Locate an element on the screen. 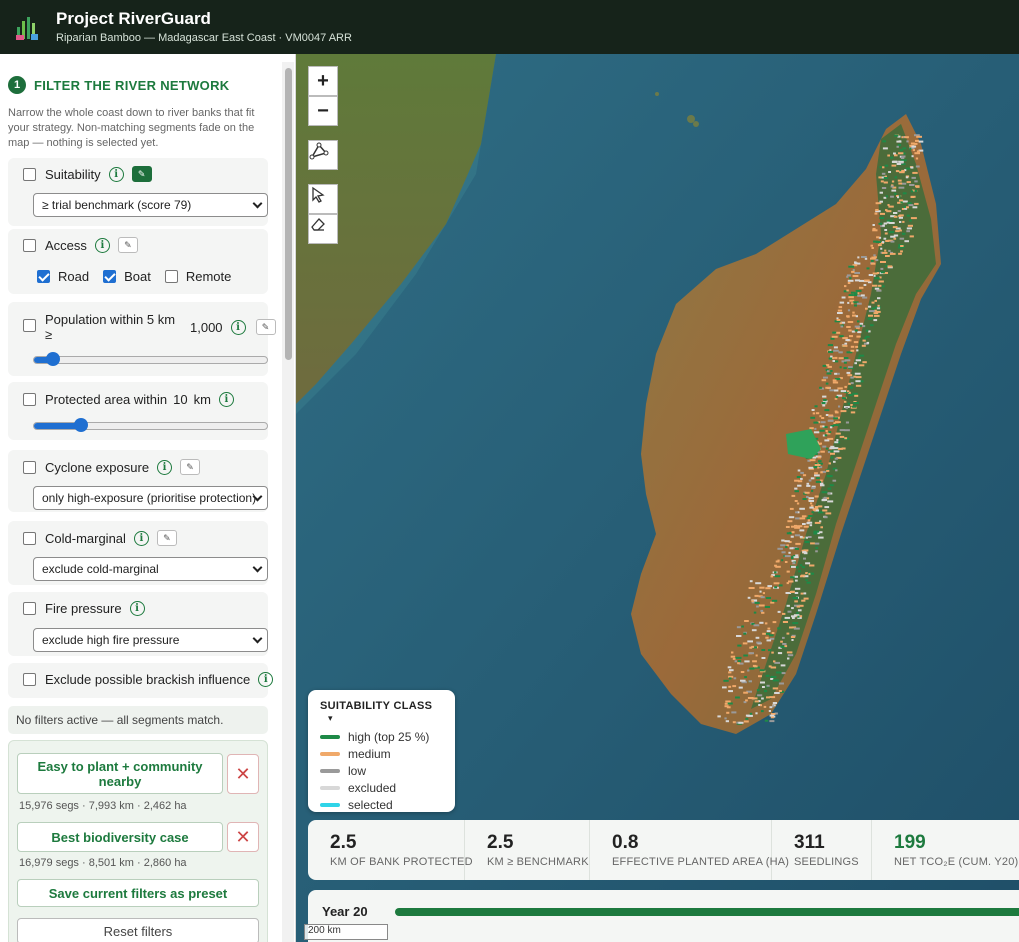 The image size is (1019, 942). draw-polygon-icon is located at coordinates (323, 155).